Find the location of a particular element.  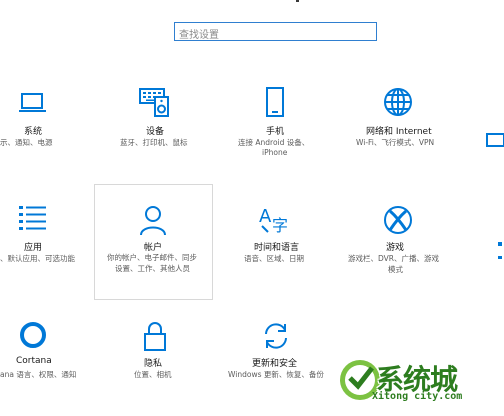

tile-privacy: 隐私 位置、相机 is located at coordinates (163, 351).